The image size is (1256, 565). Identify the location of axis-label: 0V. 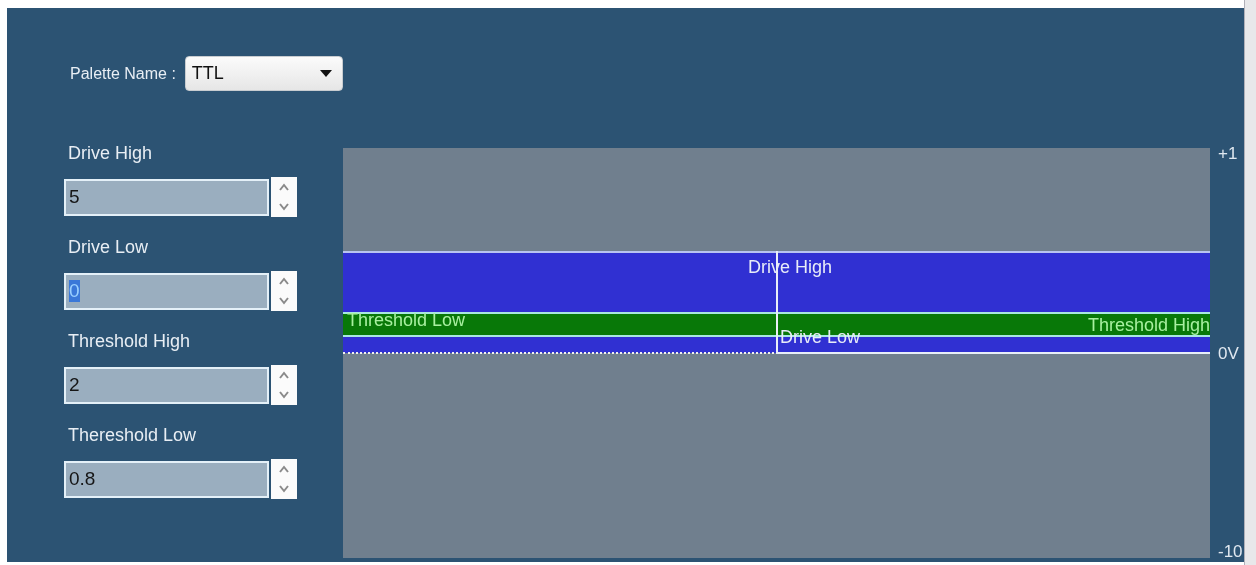
(1228, 354).